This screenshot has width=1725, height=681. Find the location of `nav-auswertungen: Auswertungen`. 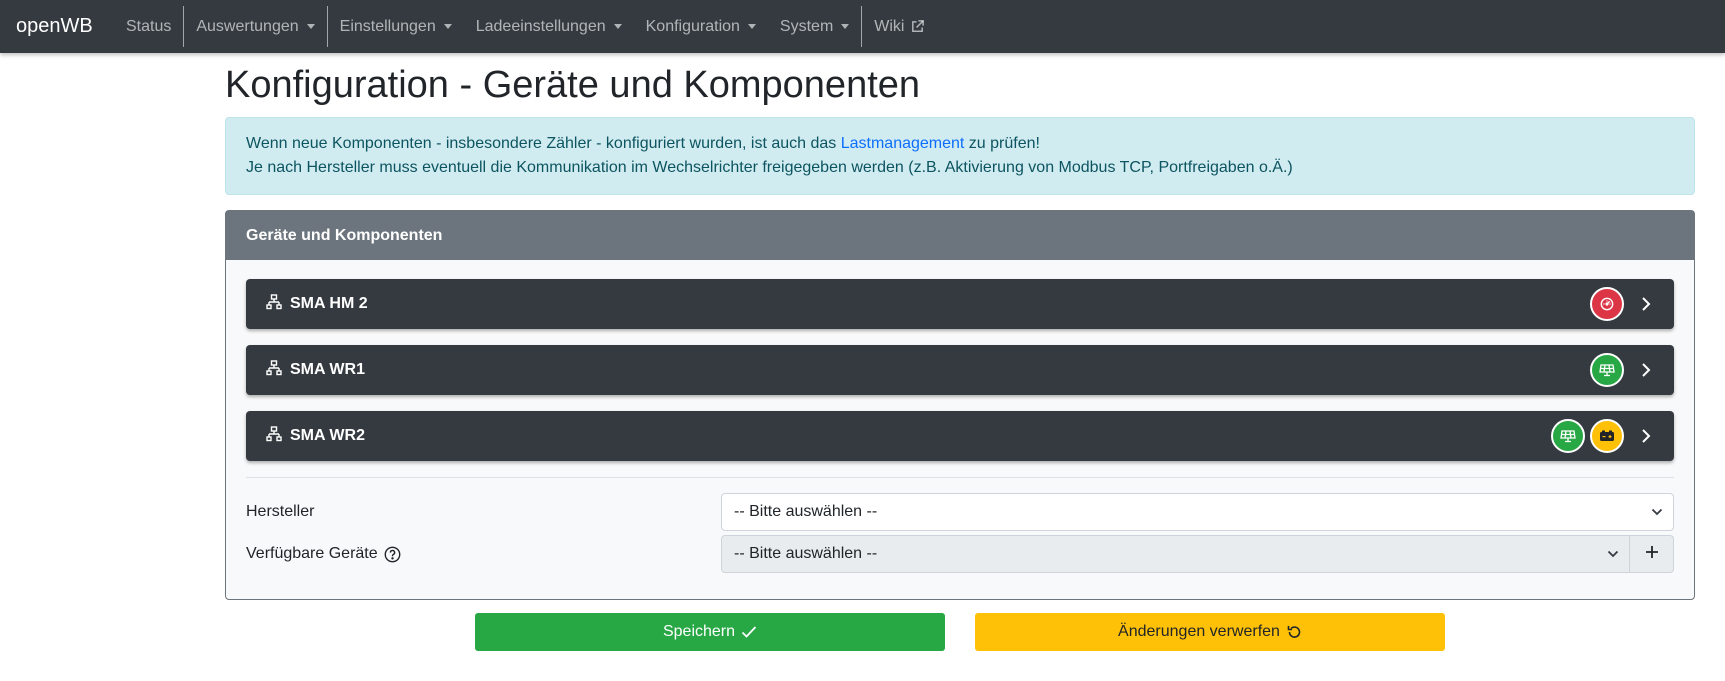

nav-auswertungen: Auswertungen is located at coordinates (255, 26).